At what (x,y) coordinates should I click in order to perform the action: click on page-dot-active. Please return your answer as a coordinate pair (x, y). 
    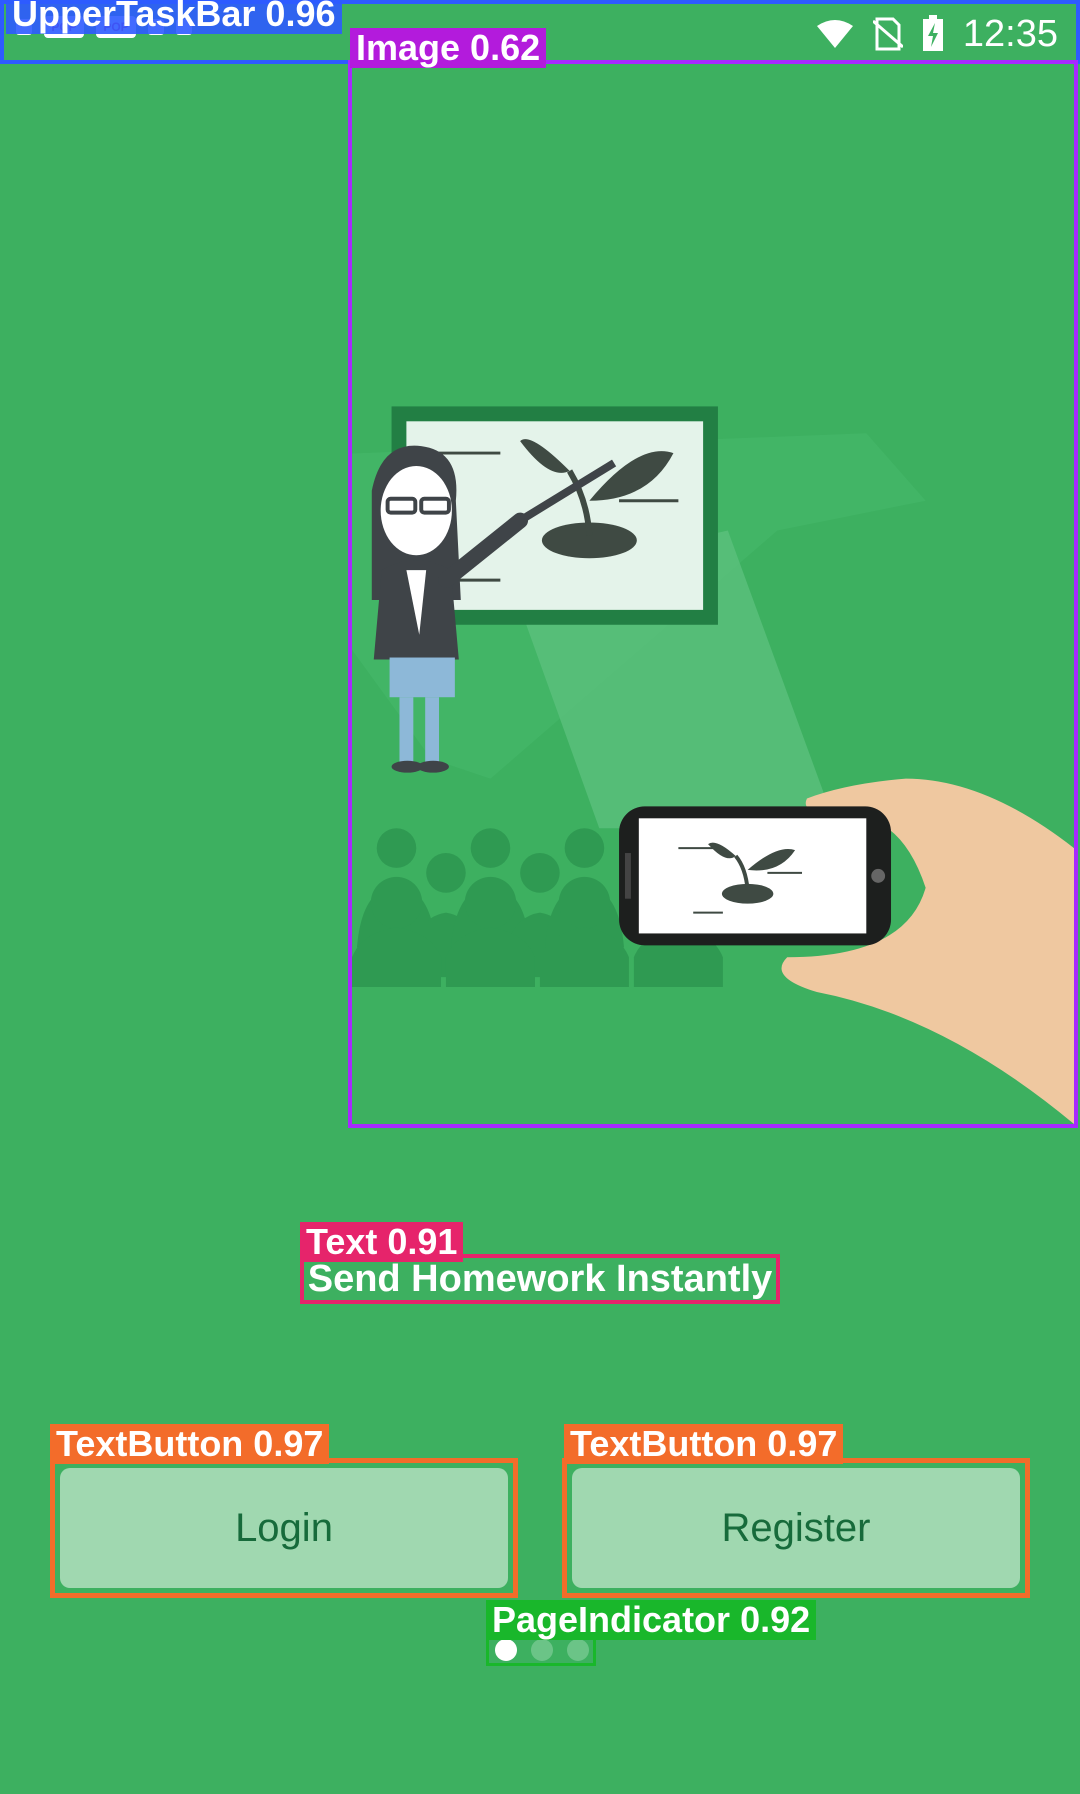
    Looking at the image, I should click on (506, 1650).